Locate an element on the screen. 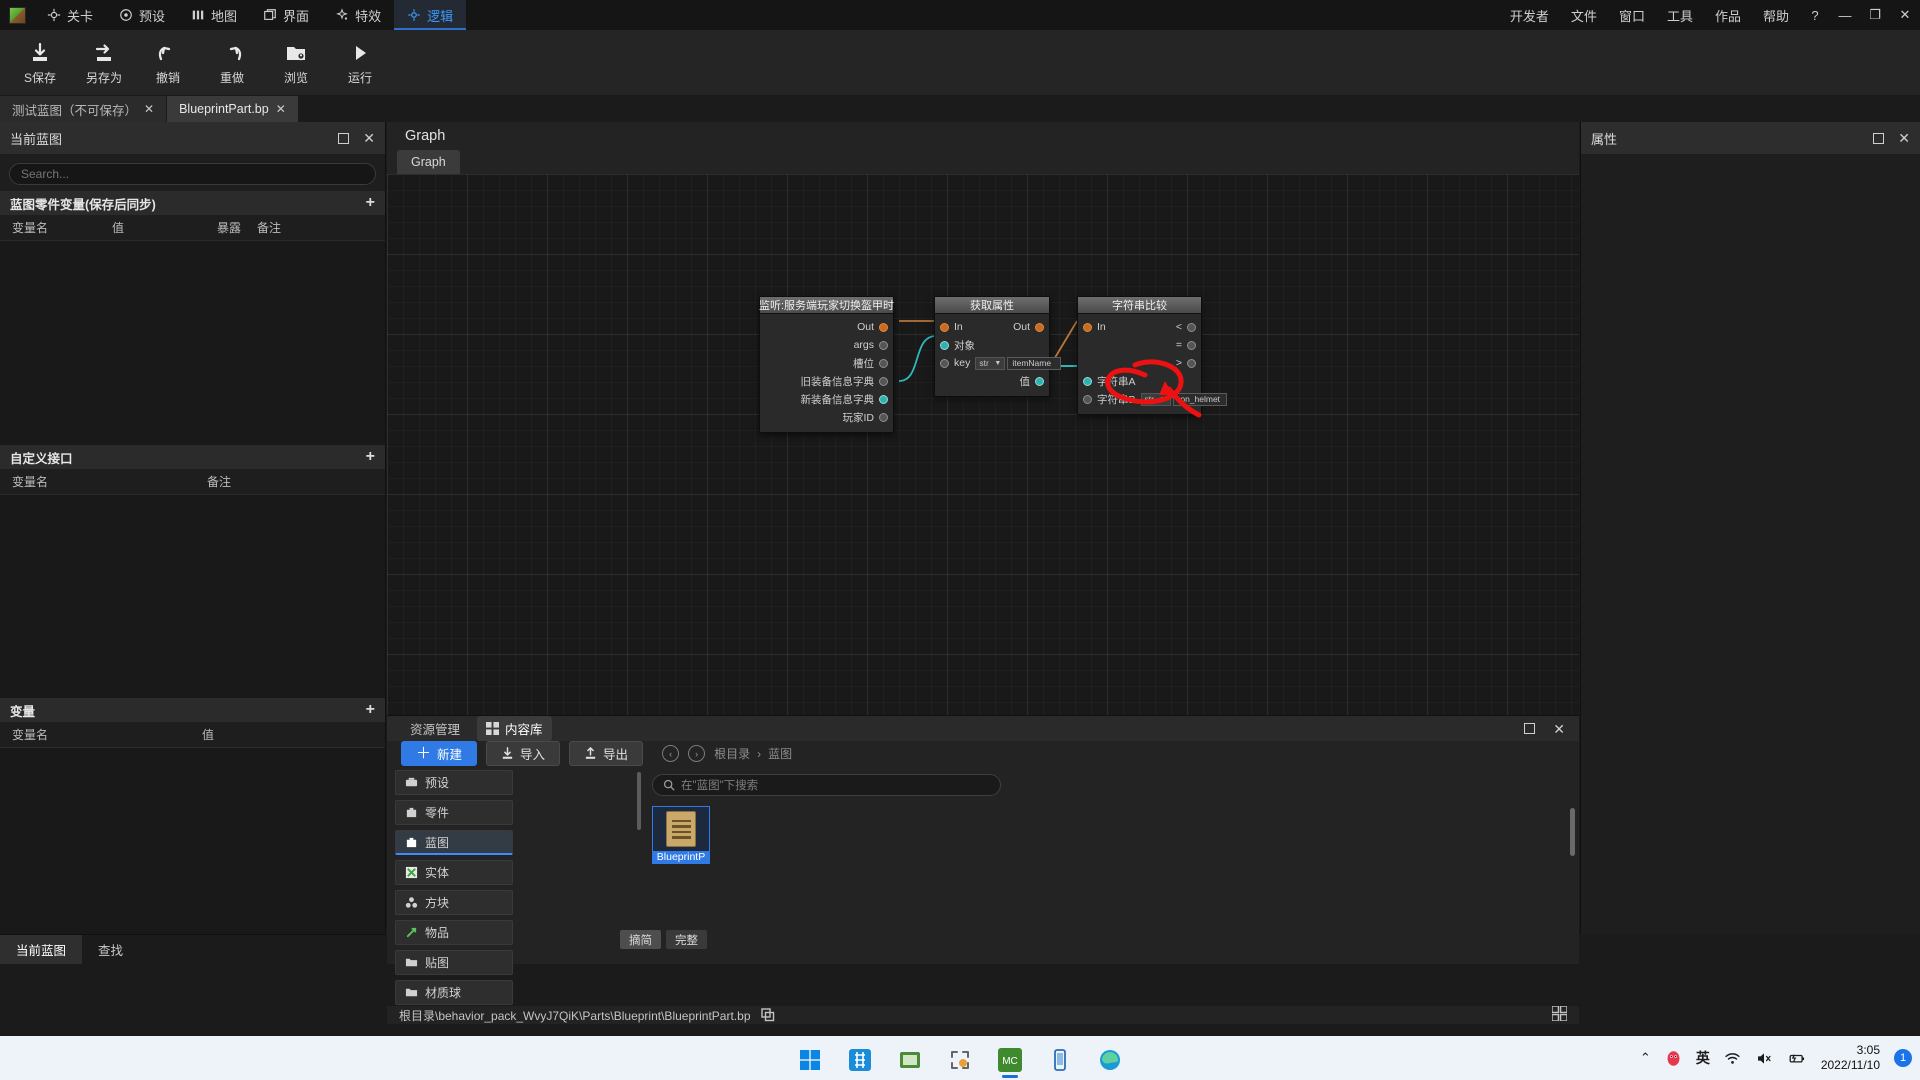 The width and height of the screenshot is (1920, 1080). search-input is located at coordinates (192, 174).